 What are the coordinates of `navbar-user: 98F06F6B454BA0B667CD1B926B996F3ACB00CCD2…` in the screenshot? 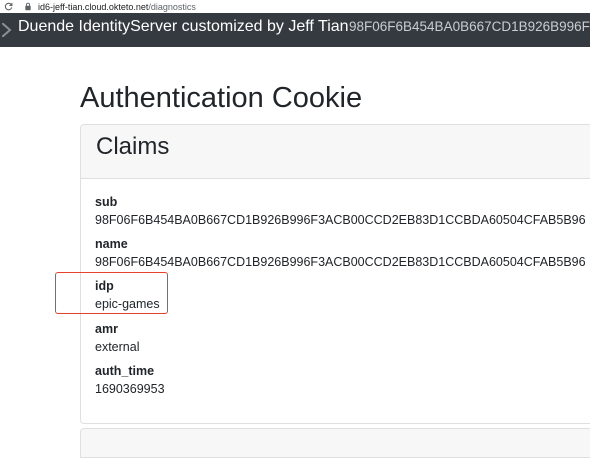 It's located at (469, 26).